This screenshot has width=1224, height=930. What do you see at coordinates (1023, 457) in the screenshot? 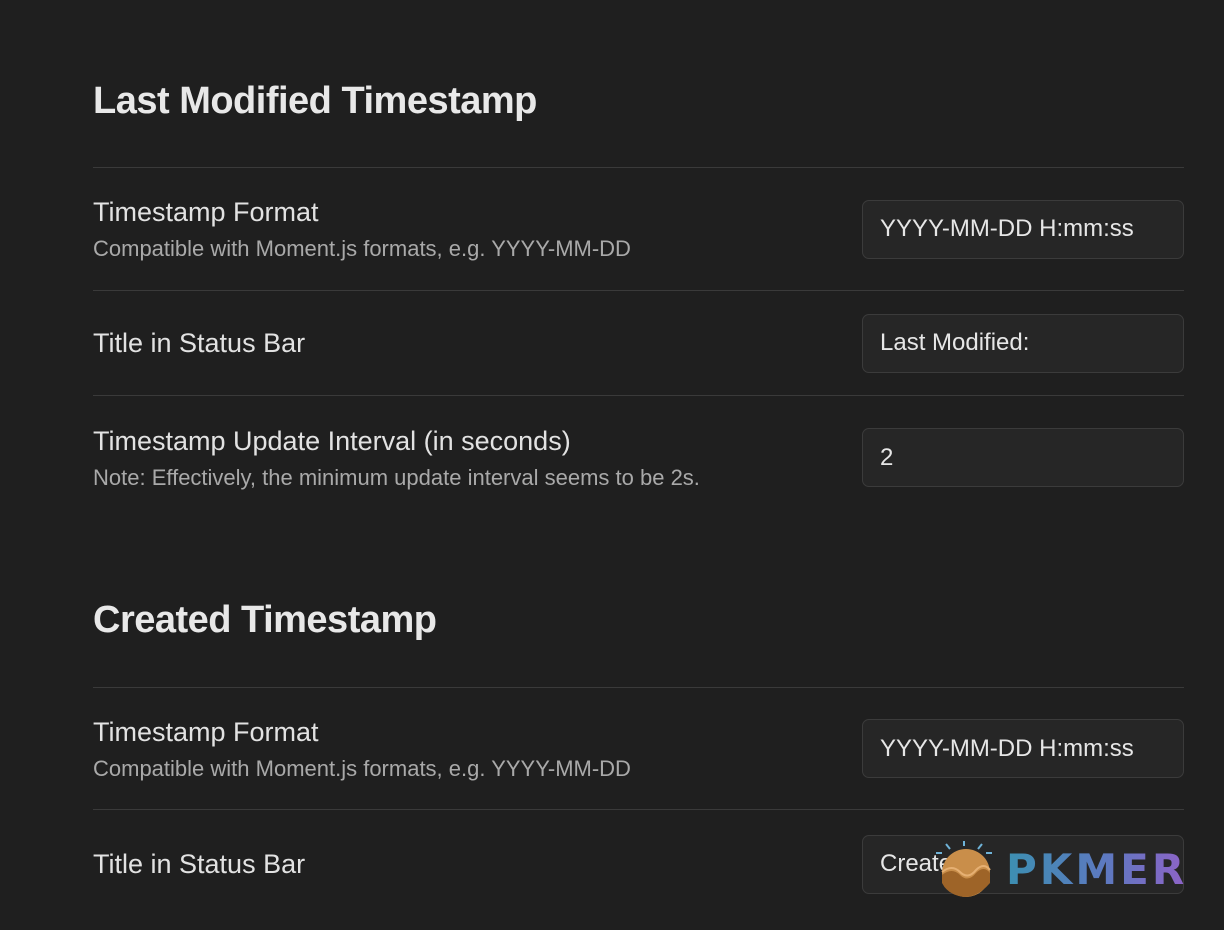
I see `update-interval-input` at bounding box center [1023, 457].